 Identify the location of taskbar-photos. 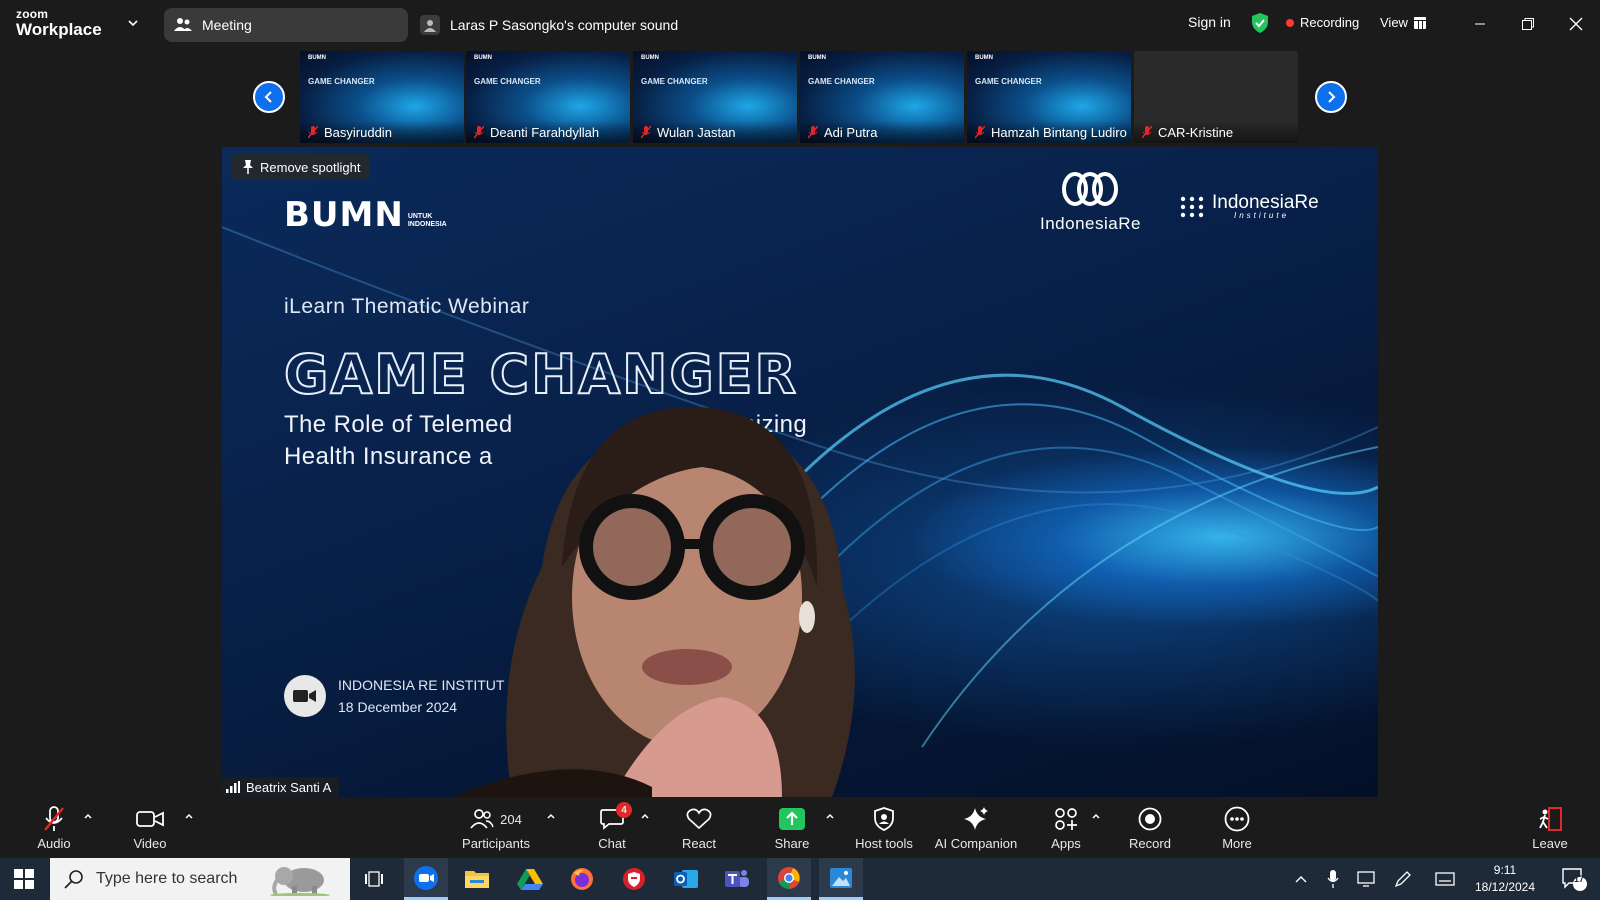
(841, 879).